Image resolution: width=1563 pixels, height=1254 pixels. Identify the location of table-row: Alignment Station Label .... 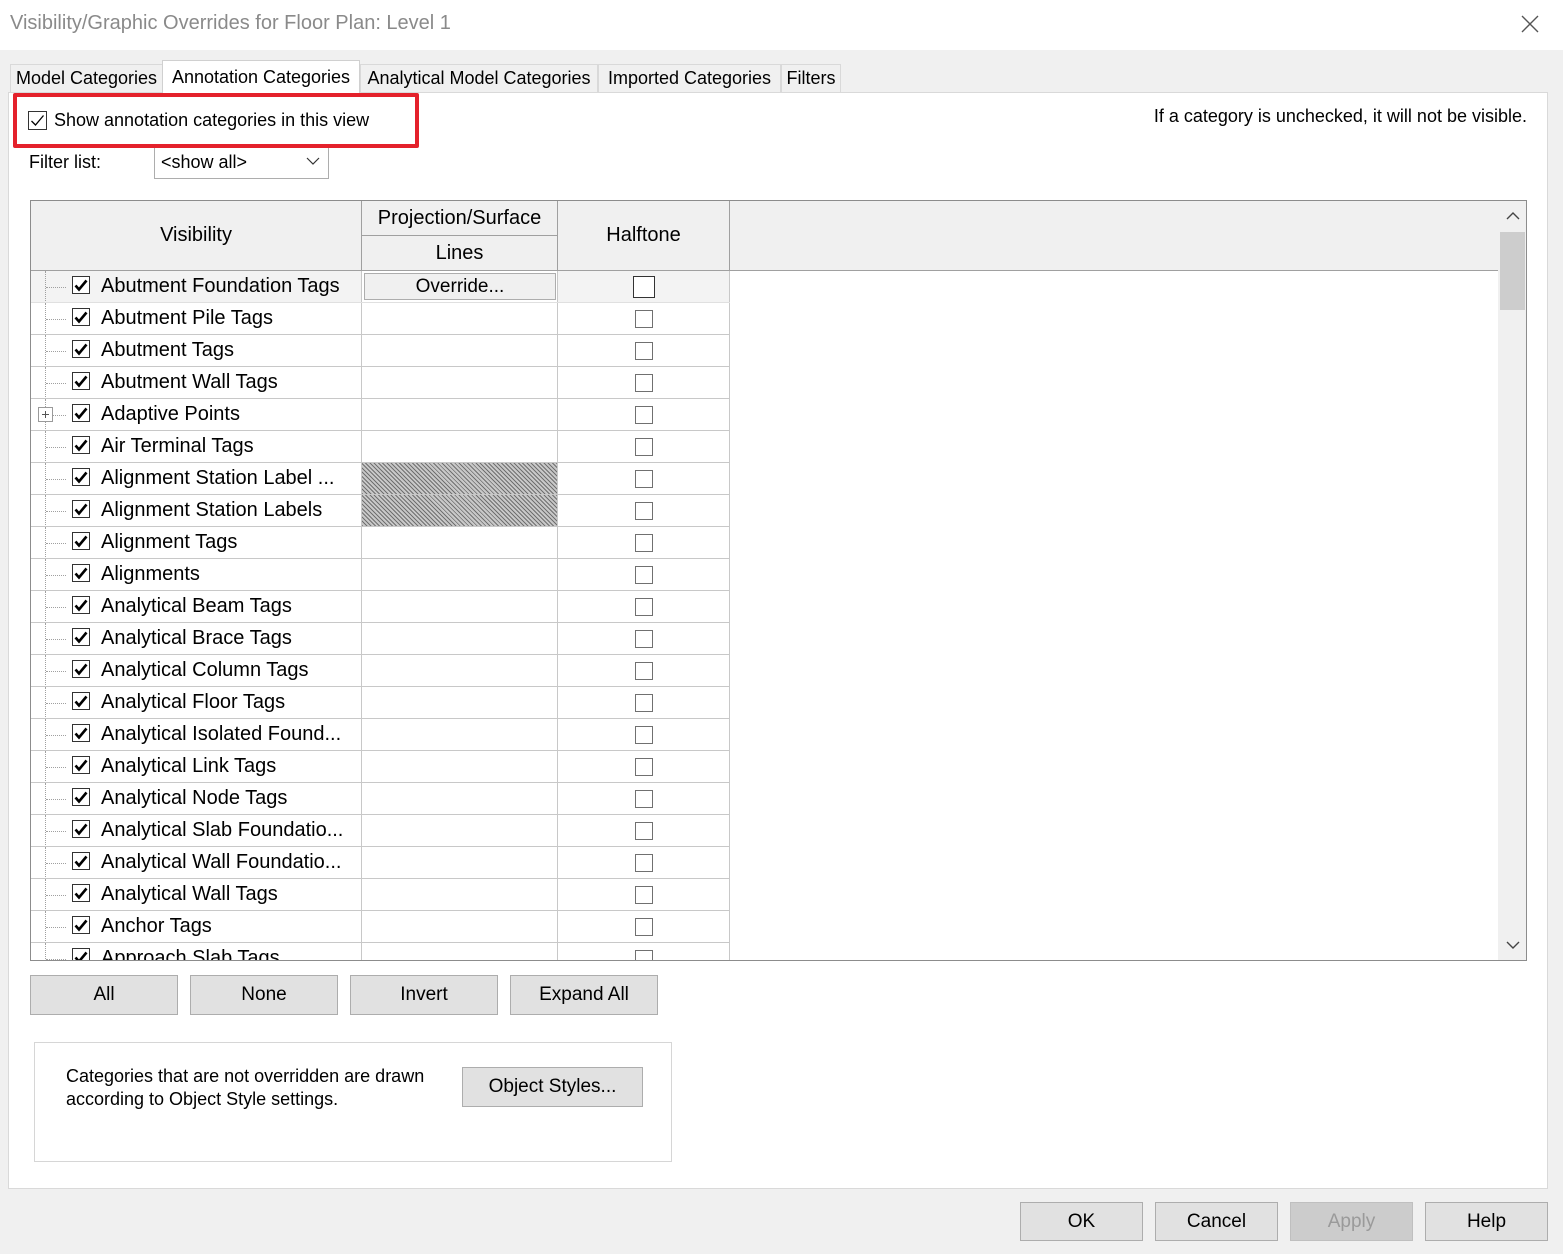
(380, 479).